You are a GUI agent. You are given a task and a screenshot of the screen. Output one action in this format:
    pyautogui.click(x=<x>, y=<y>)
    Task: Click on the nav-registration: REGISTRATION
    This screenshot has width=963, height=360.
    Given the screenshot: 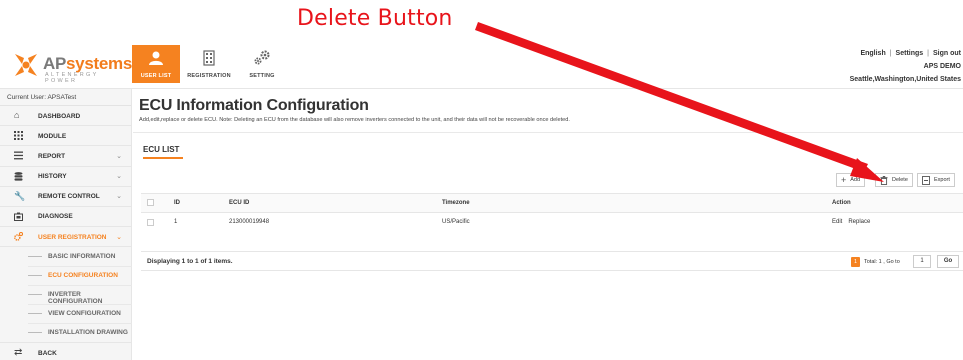 What is the action you would take?
    pyautogui.click(x=209, y=64)
    